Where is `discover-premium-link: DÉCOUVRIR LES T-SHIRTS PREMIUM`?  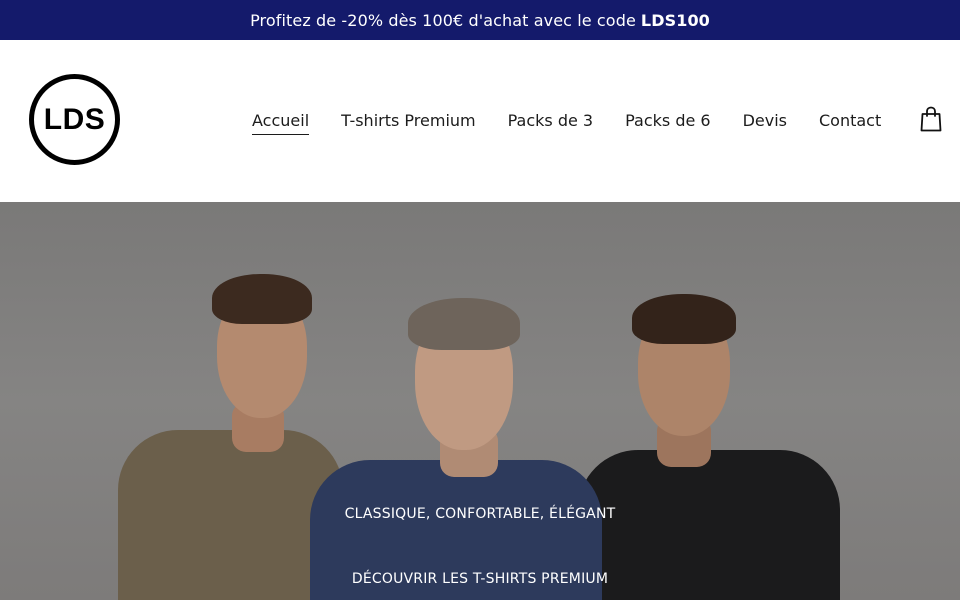 discover-premium-link: DÉCOUVRIR LES T-SHIRTS PREMIUM is located at coordinates (480, 579).